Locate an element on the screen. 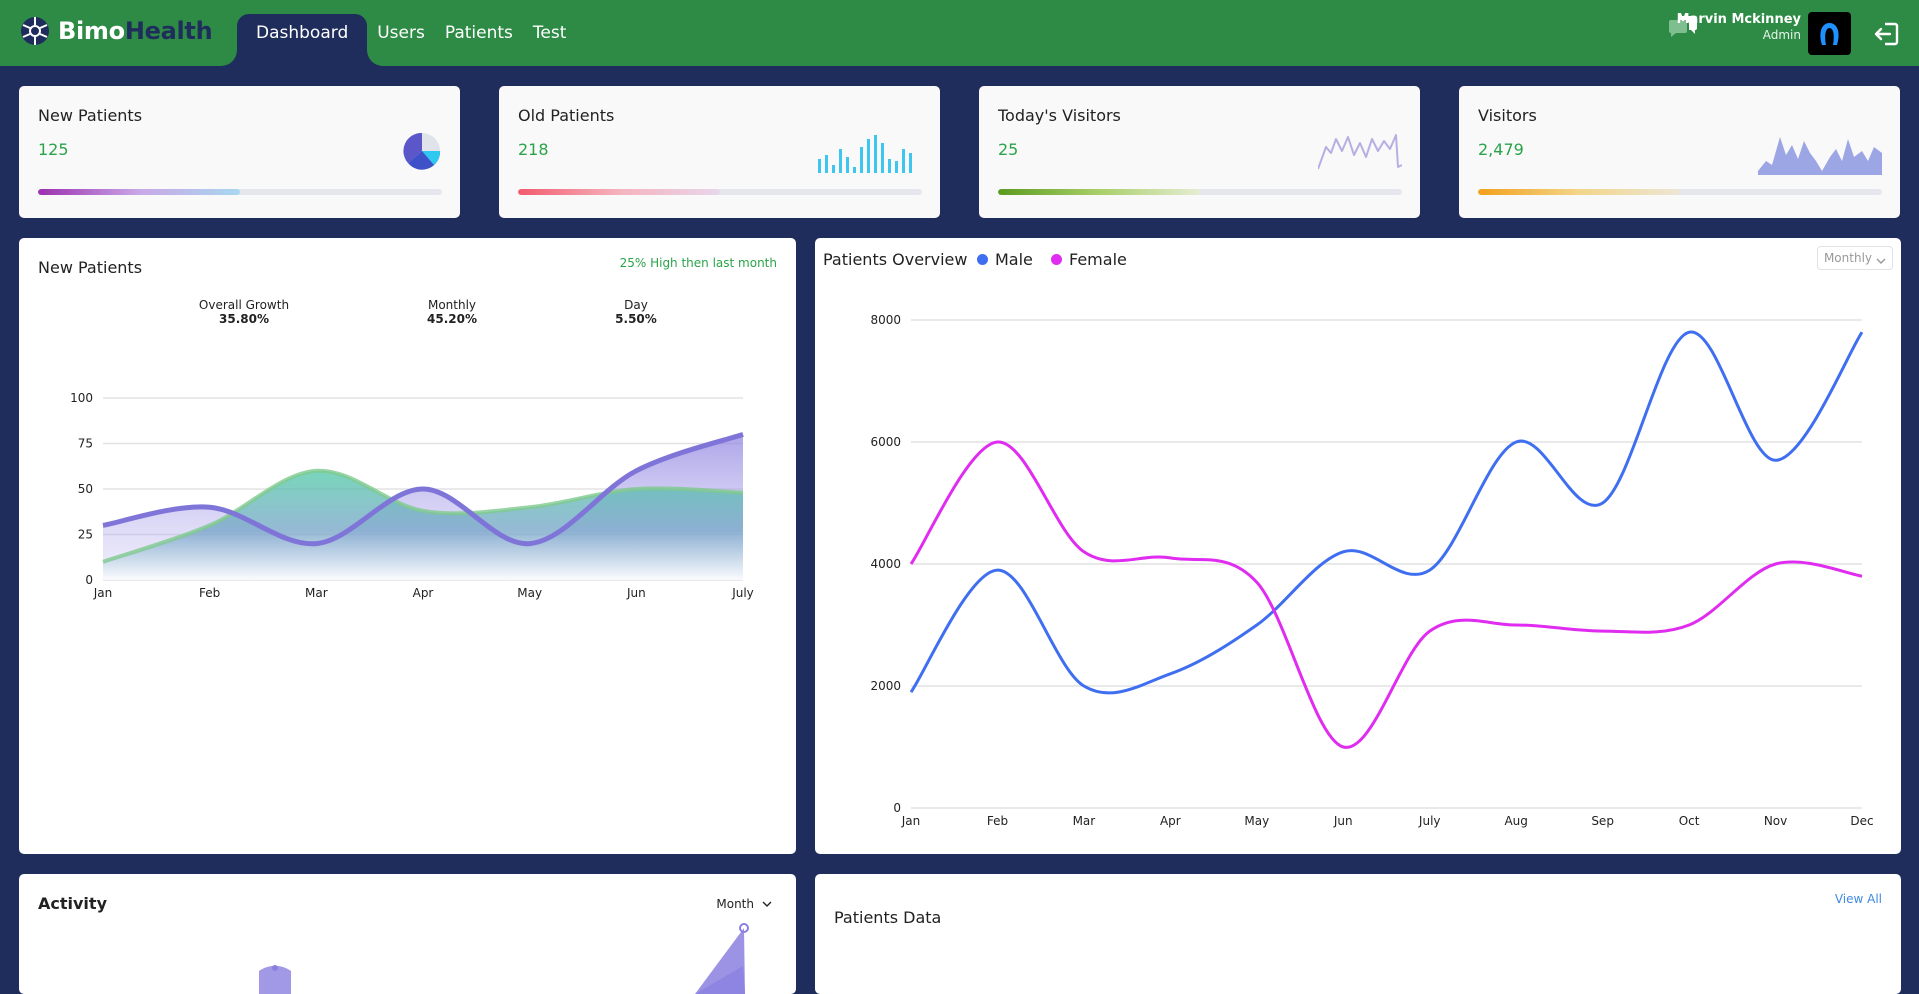 This screenshot has width=1919, height=994. nav-tab-dashboard: Dashboard is located at coordinates (302, 40).